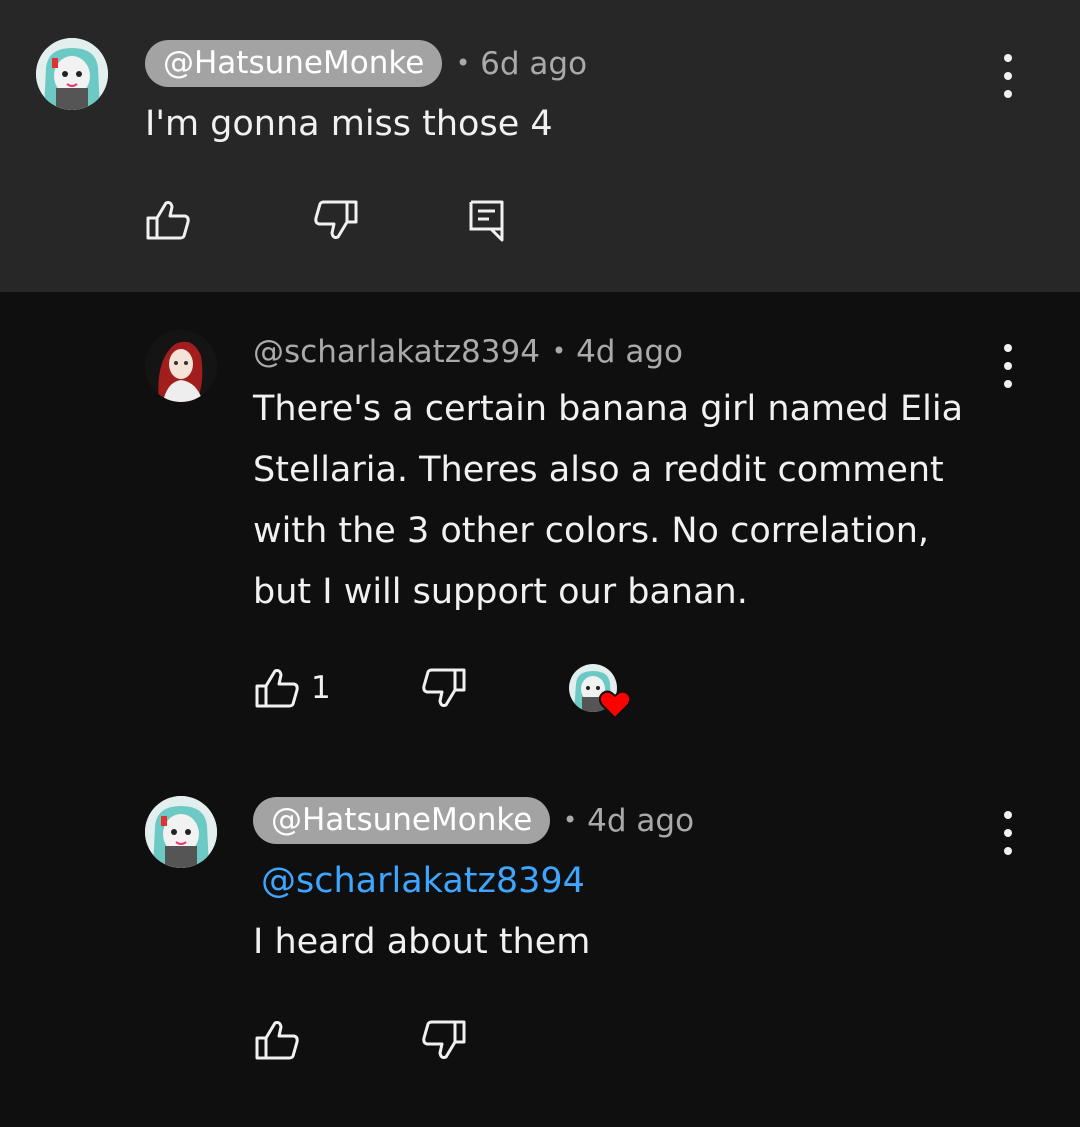 The height and width of the screenshot is (1127, 1080). Describe the element at coordinates (396, 352) in the screenshot. I see `author-handle: @scharlakatz8394` at that location.